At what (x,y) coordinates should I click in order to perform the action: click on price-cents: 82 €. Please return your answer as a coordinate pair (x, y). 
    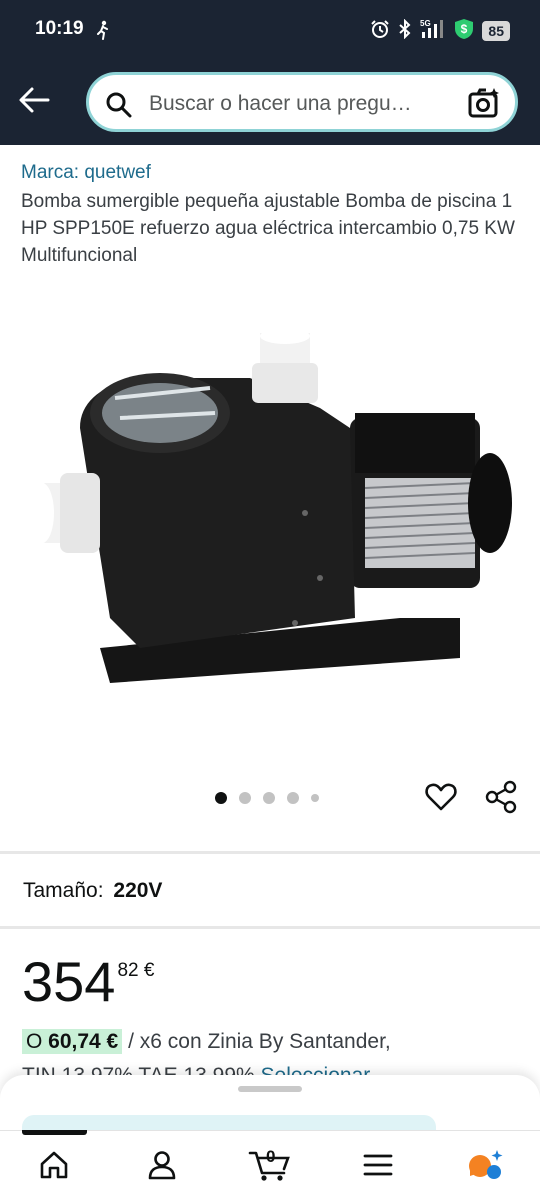
    Looking at the image, I should click on (136, 970).